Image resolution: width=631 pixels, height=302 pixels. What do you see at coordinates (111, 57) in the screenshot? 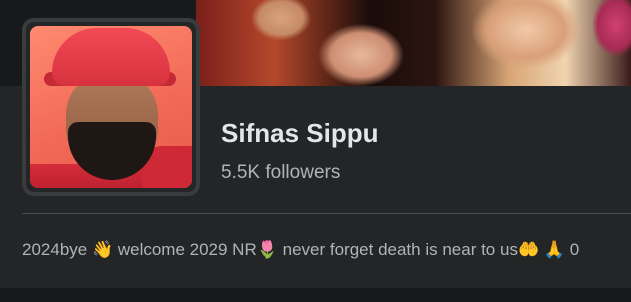
I see `avatar-cap` at bounding box center [111, 57].